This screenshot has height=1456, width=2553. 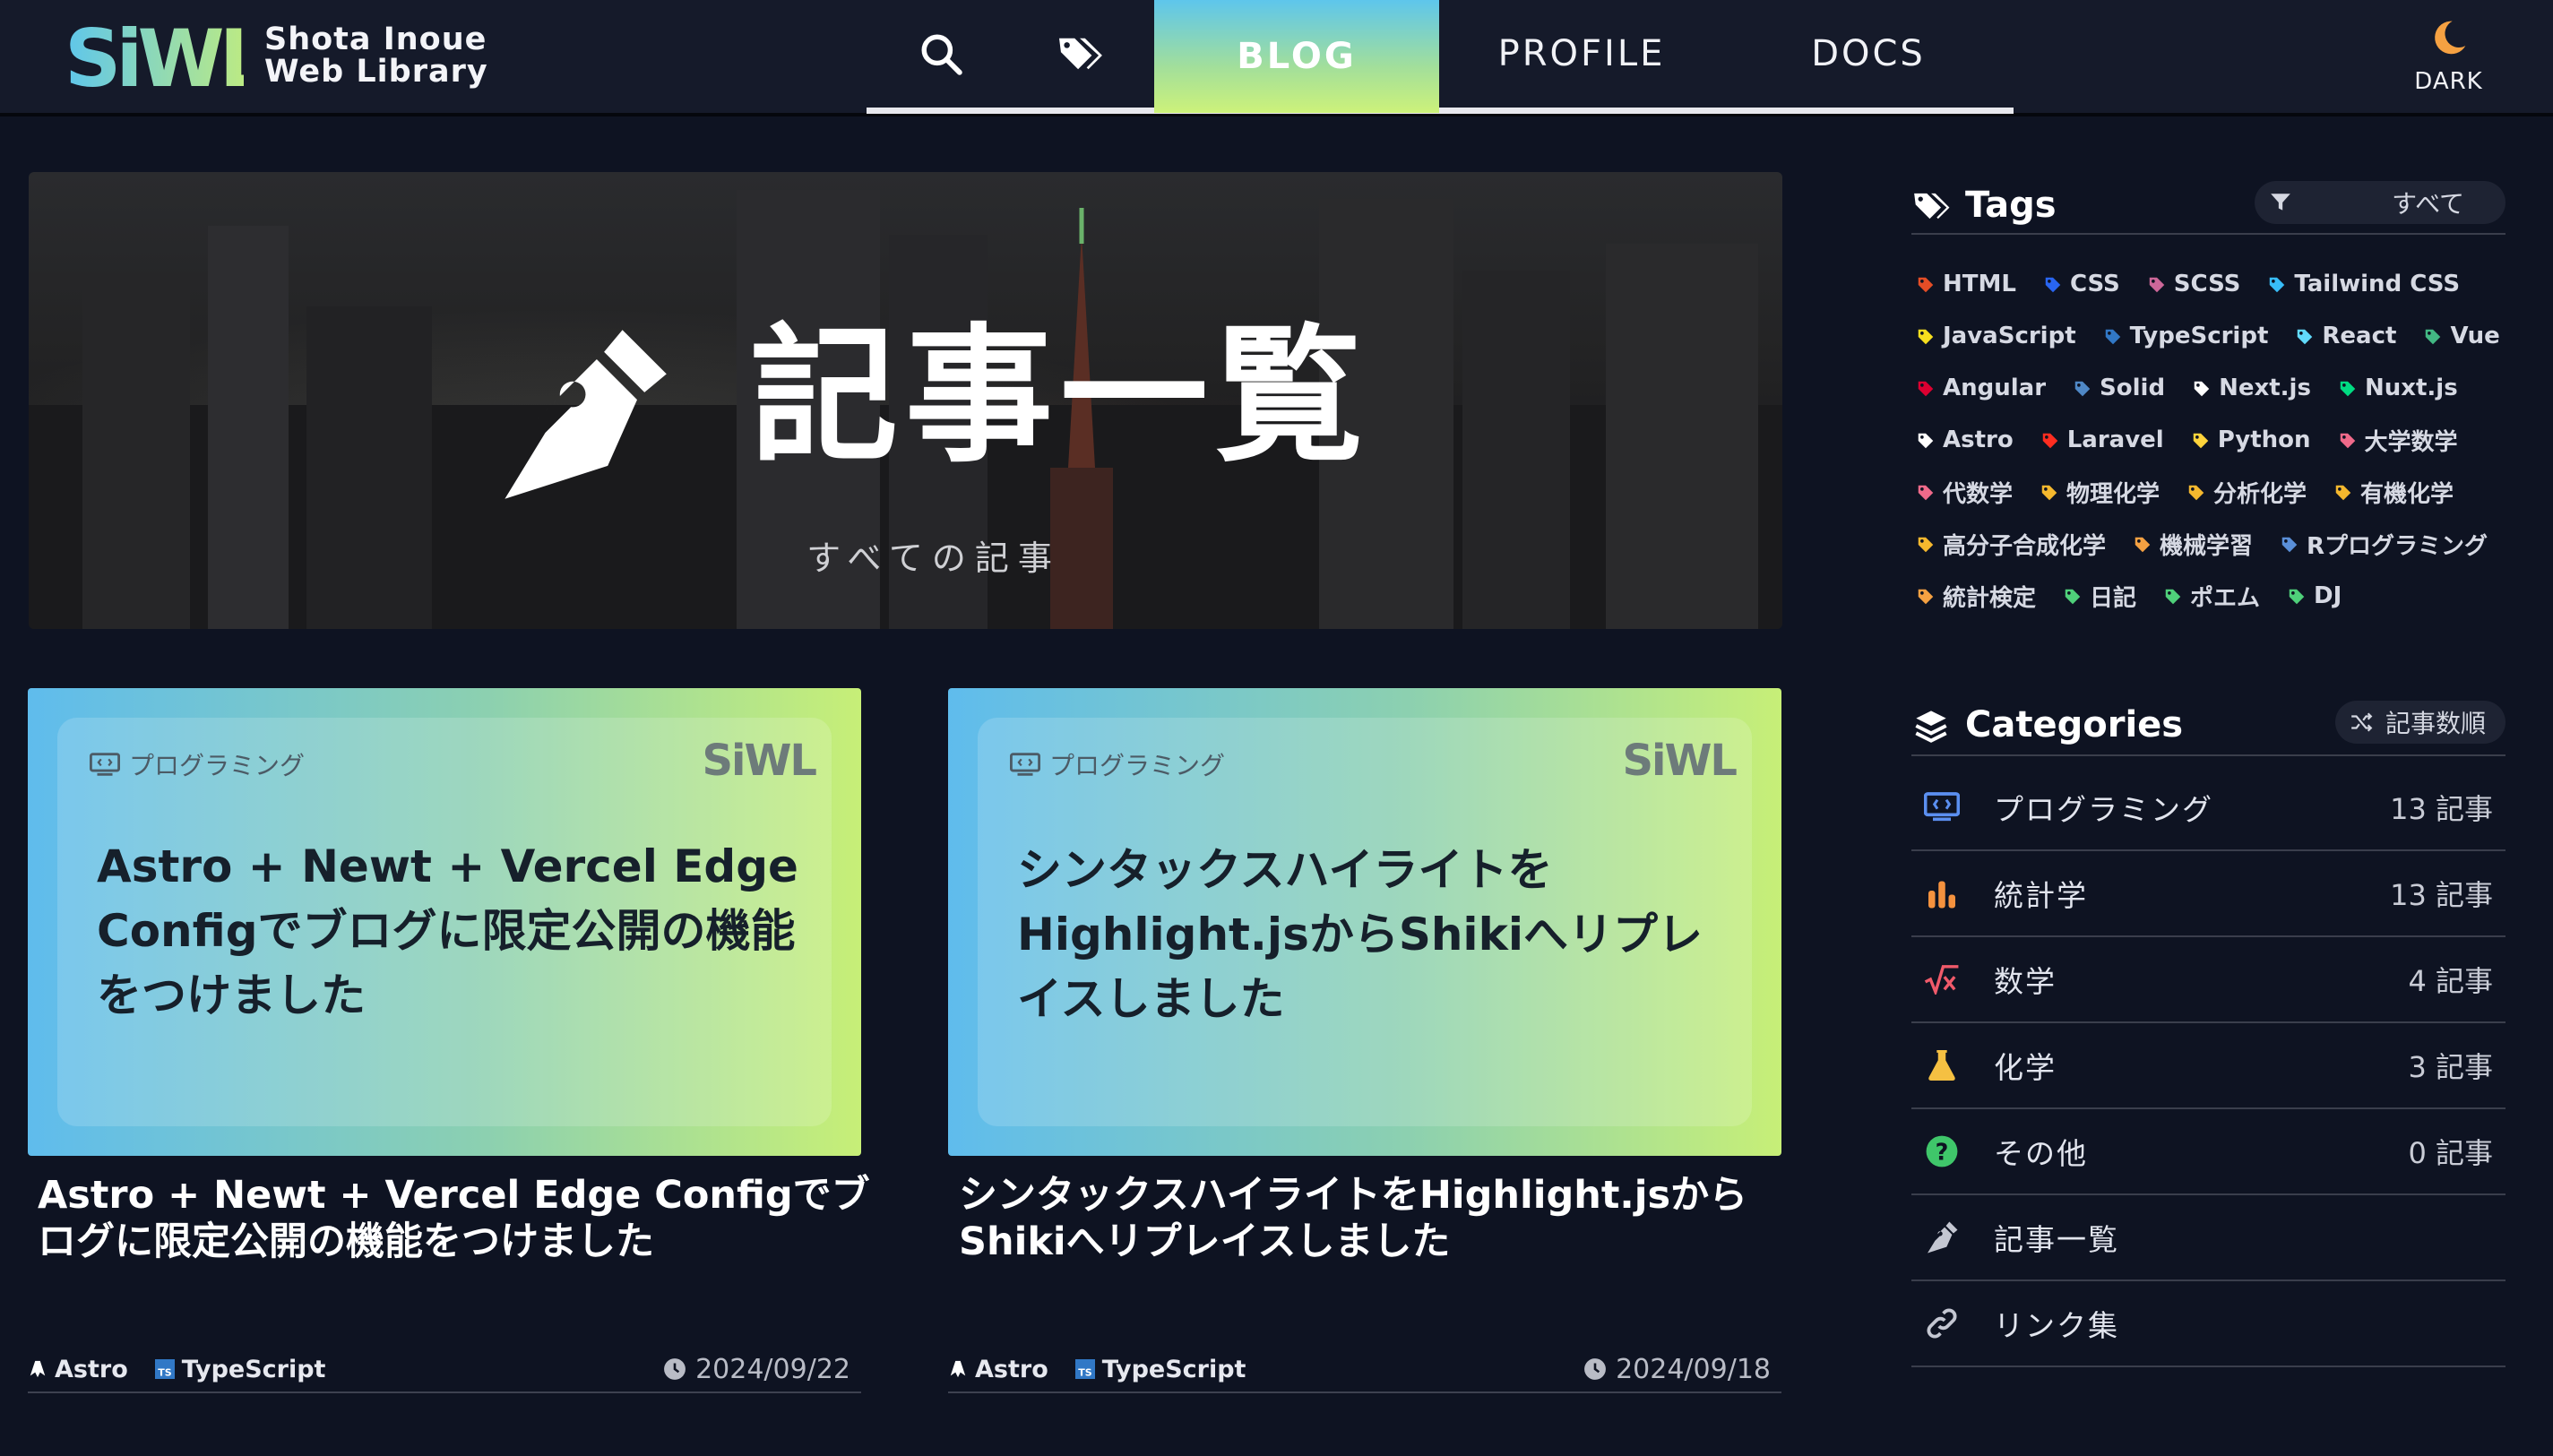 I want to click on site-title-line1: Shota Inoue, so click(x=375, y=39).